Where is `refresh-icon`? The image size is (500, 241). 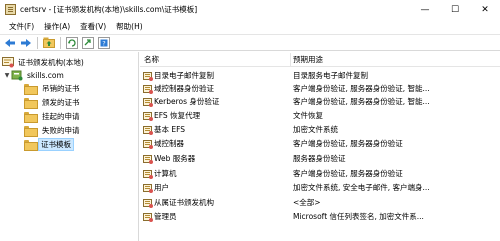
refresh-icon is located at coordinates (72, 43).